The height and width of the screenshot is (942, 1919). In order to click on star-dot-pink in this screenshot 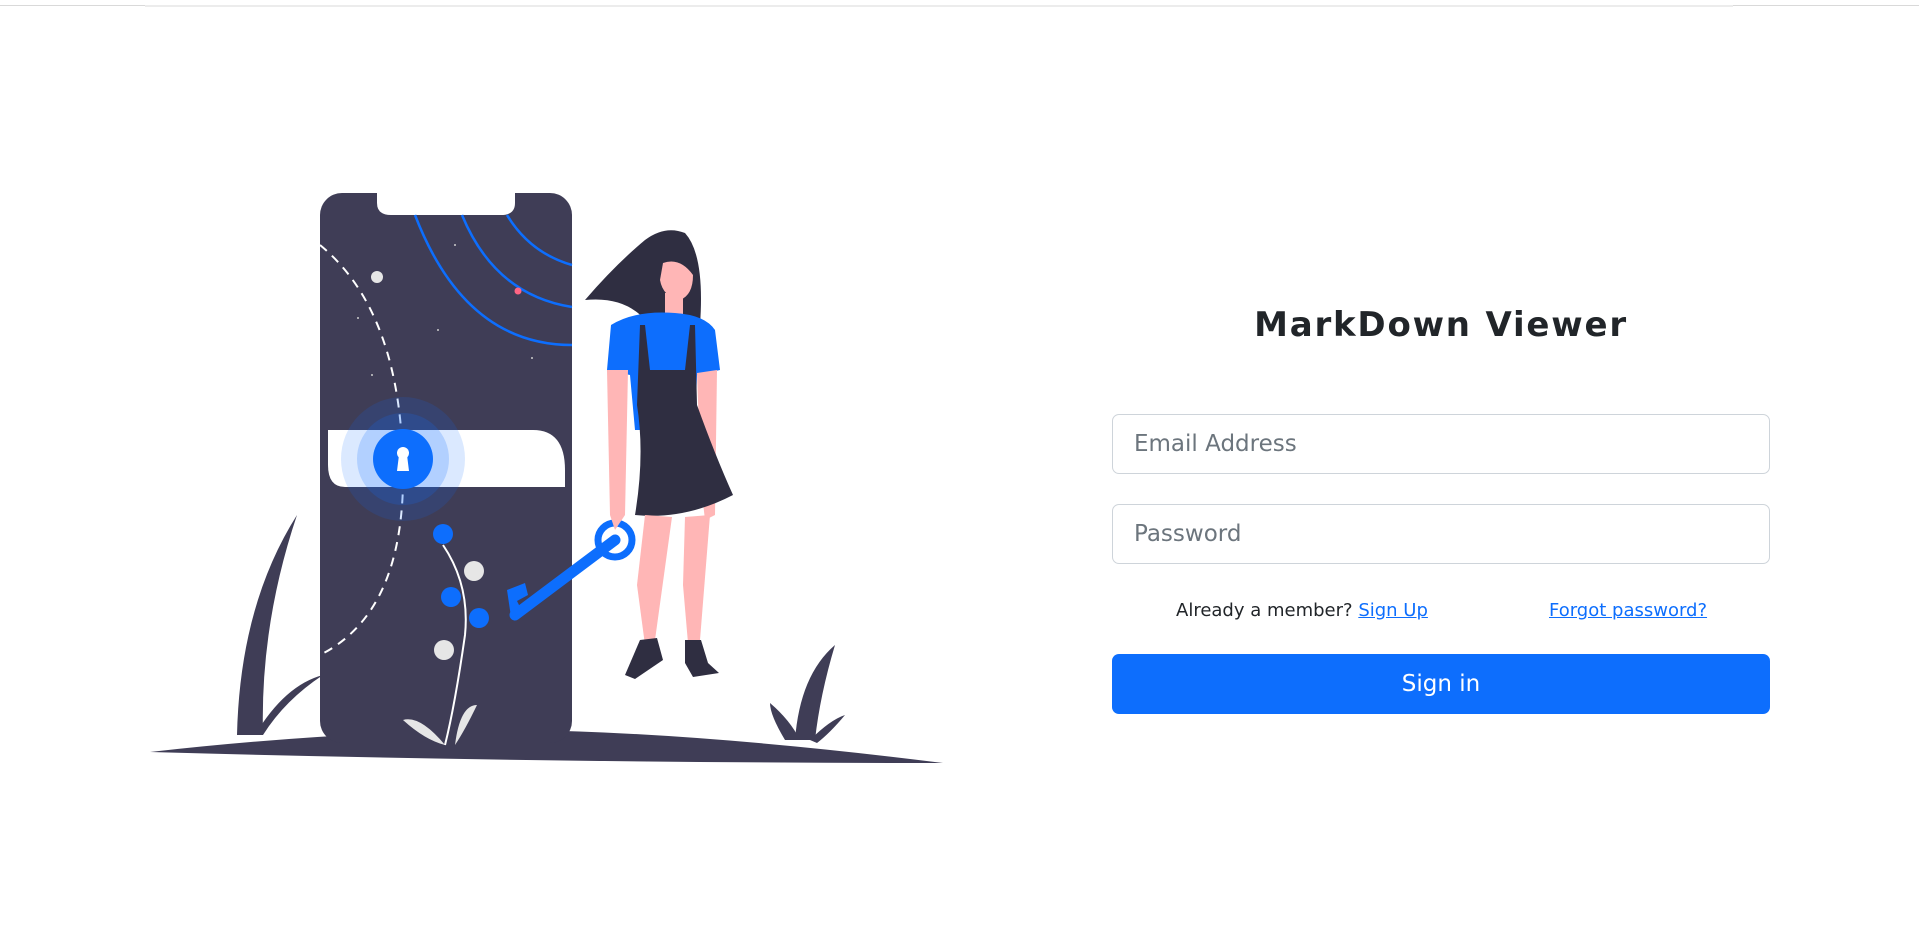, I will do `click(518, 291)`.